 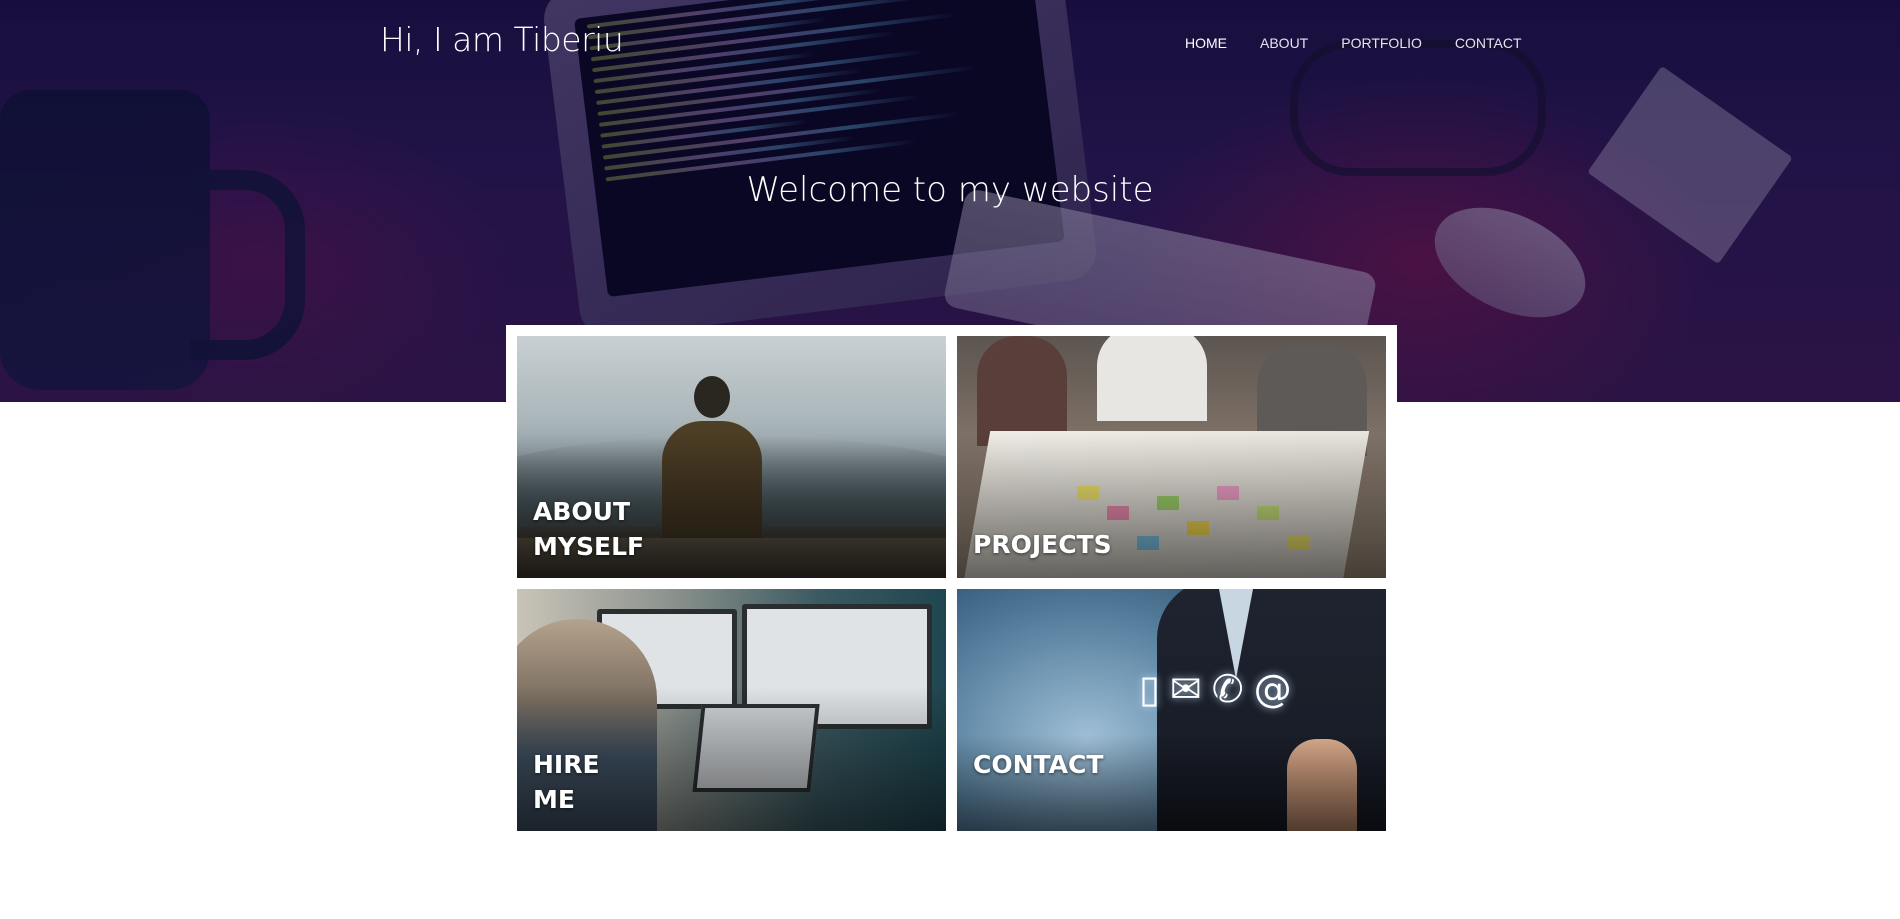 What do you see at coordinates (731, 710) in the screenshot?
I see `tile-hire-me: HIRE ME` at bounding box center [731, 710].